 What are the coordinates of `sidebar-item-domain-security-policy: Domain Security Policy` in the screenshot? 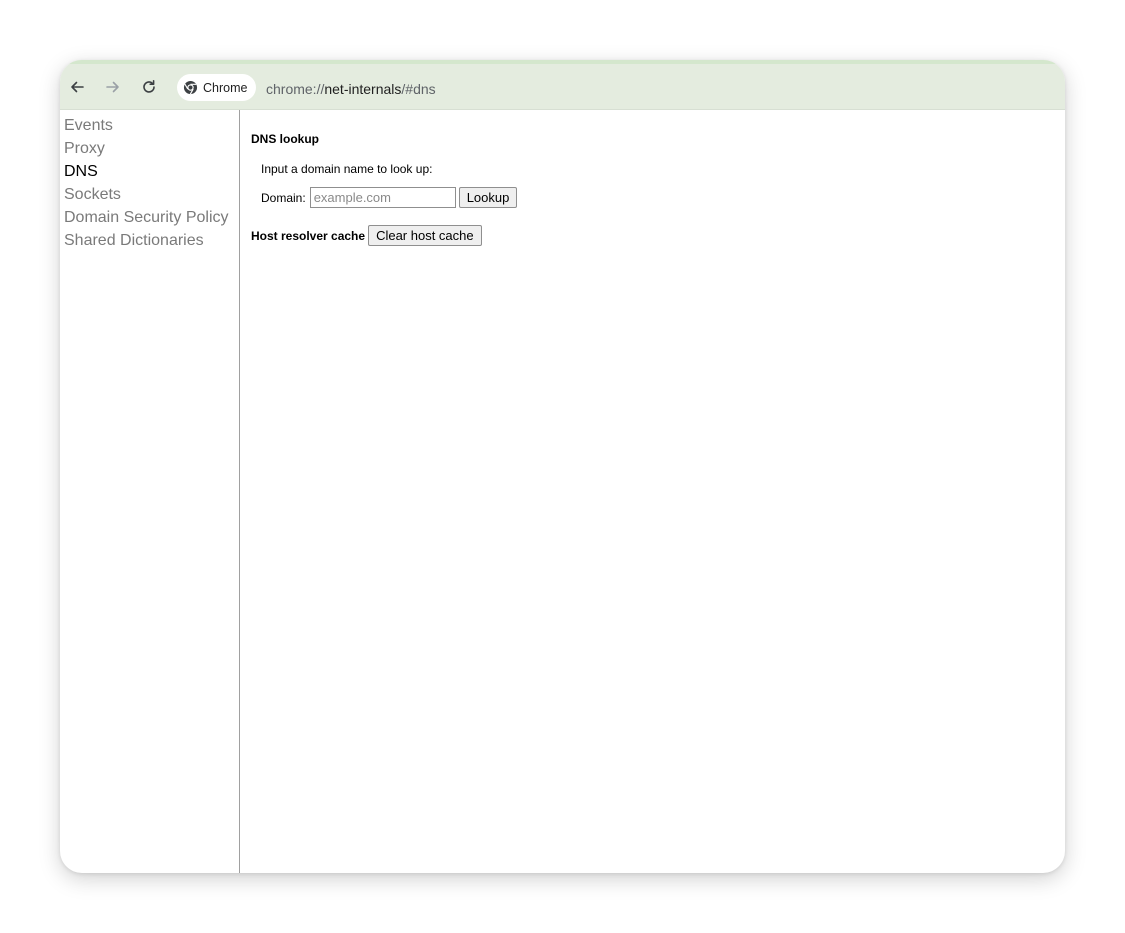 It's located at (149, 217).